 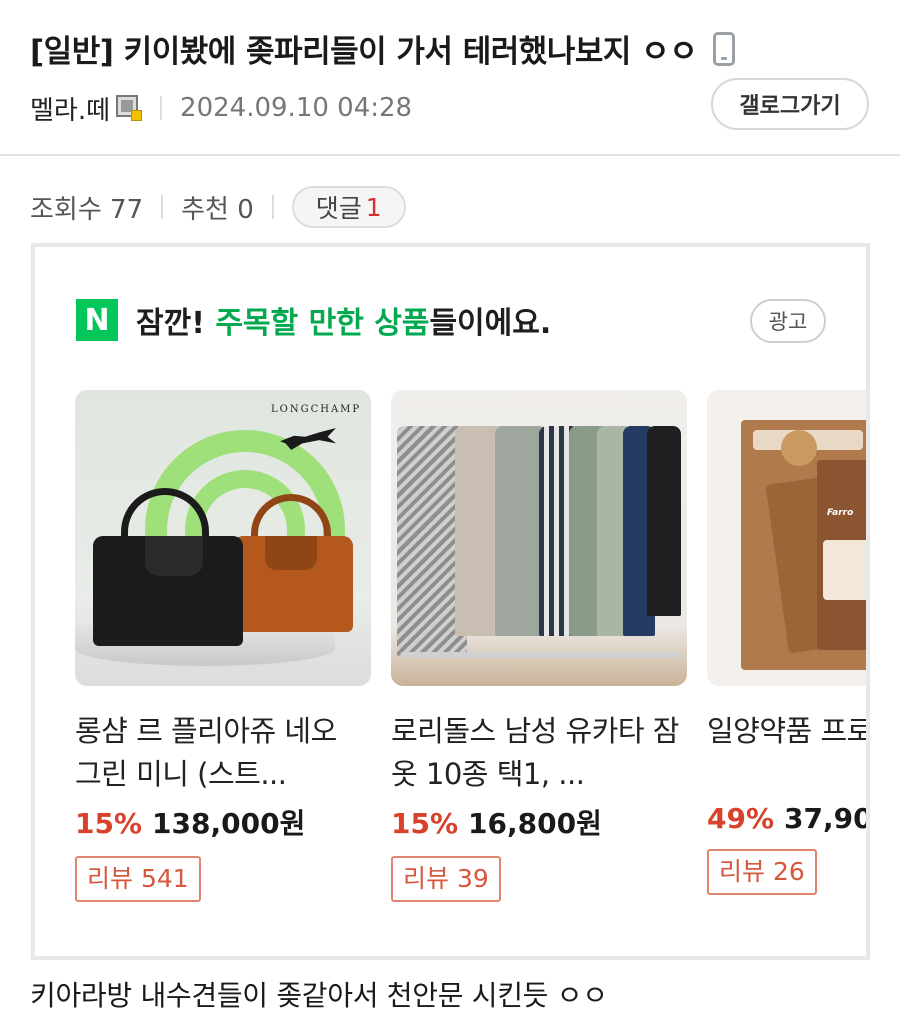 What do you see at coordinates (338, 208) in the screenshot?
I see `comment-label: 댓글` at bounding box center [338, 208].